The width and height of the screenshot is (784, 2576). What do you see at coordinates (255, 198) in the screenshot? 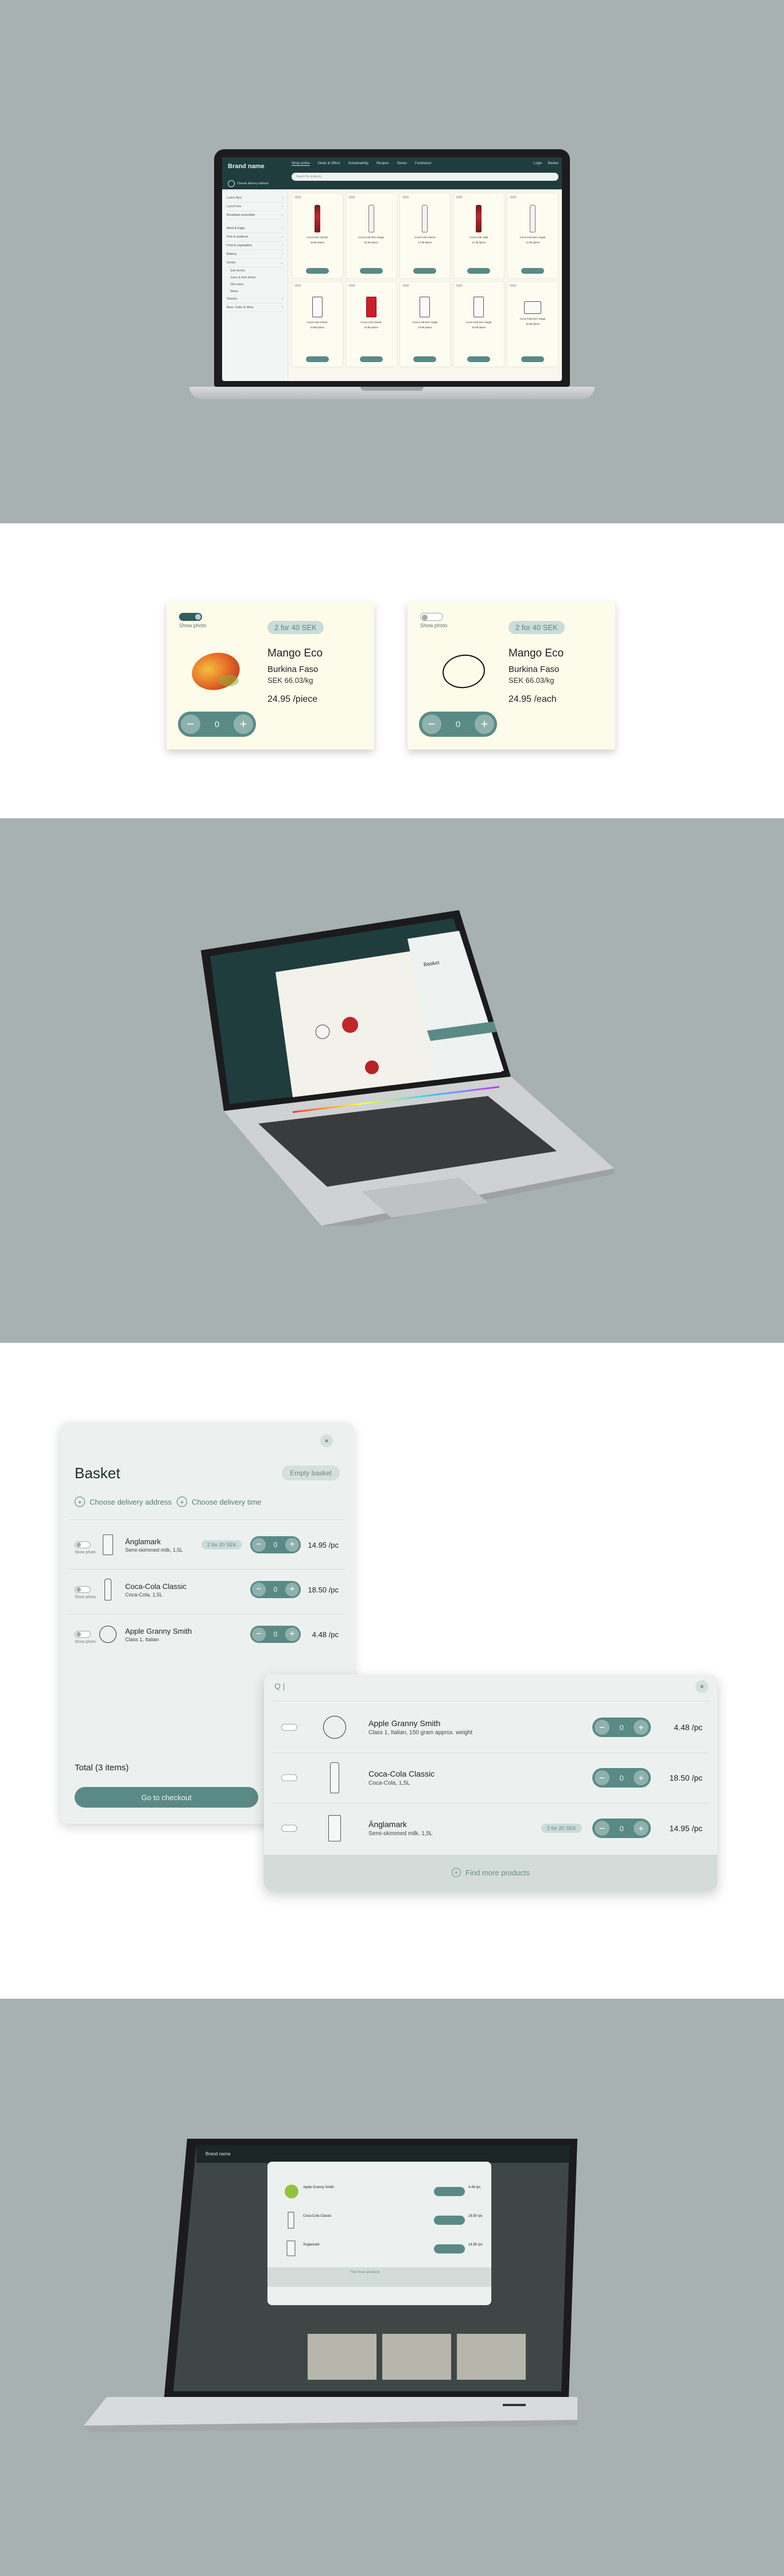
I see `sidebar-item: Lunch Box ›` at bounding box center [255, 198].